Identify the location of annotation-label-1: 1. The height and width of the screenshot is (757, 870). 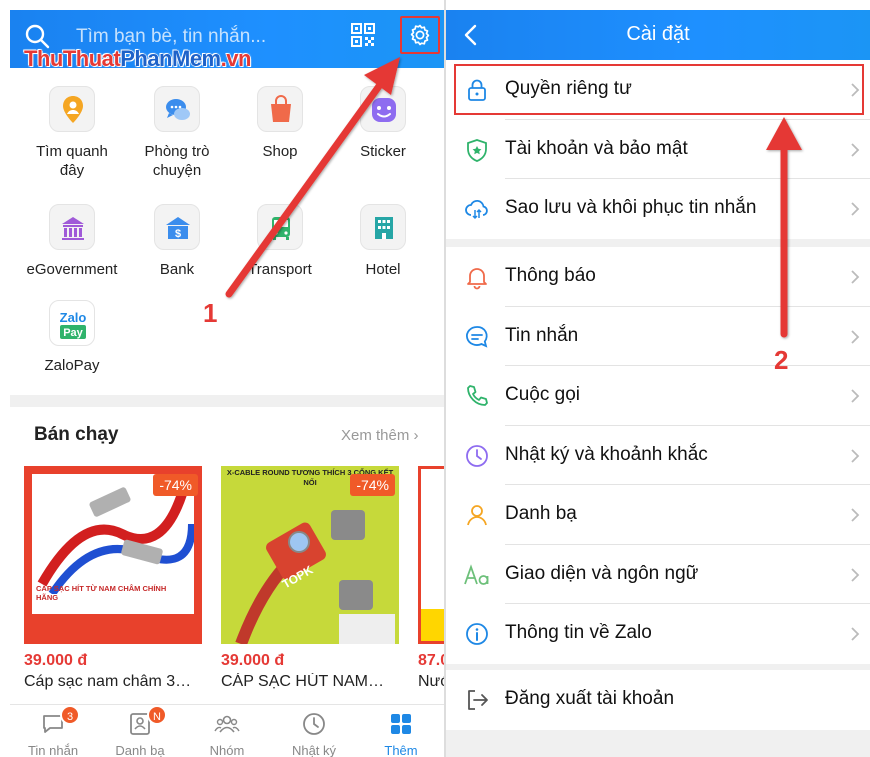
(210, 313).